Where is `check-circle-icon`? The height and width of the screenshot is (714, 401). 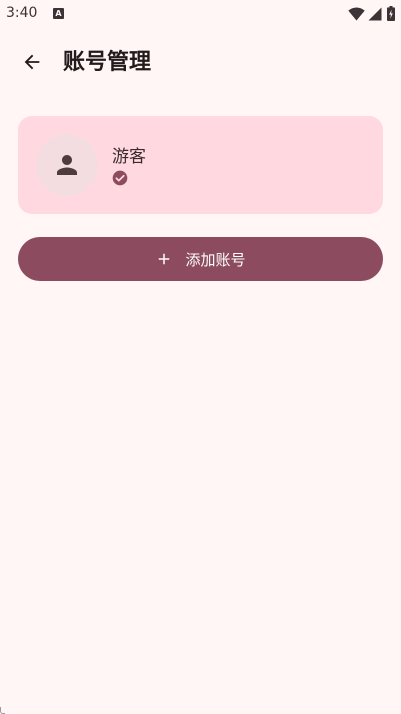
check-circle-icon is located at coordinates (120, 178).